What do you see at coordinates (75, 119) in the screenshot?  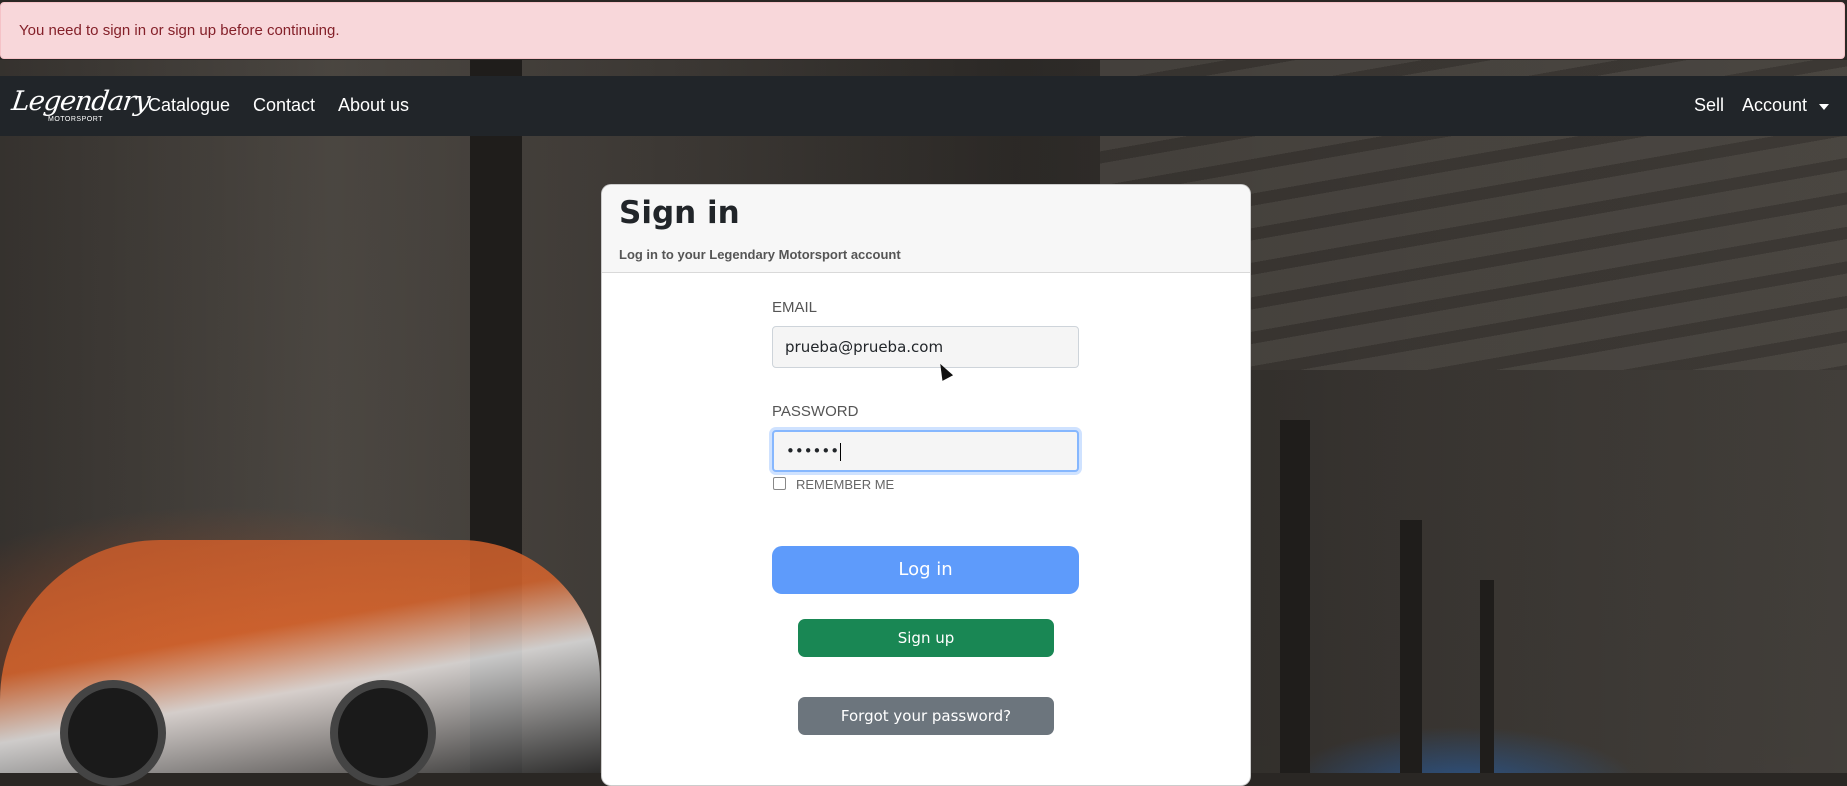 I see `brand-tagline: MOTORSPORT` at bounding box center [75, 119].